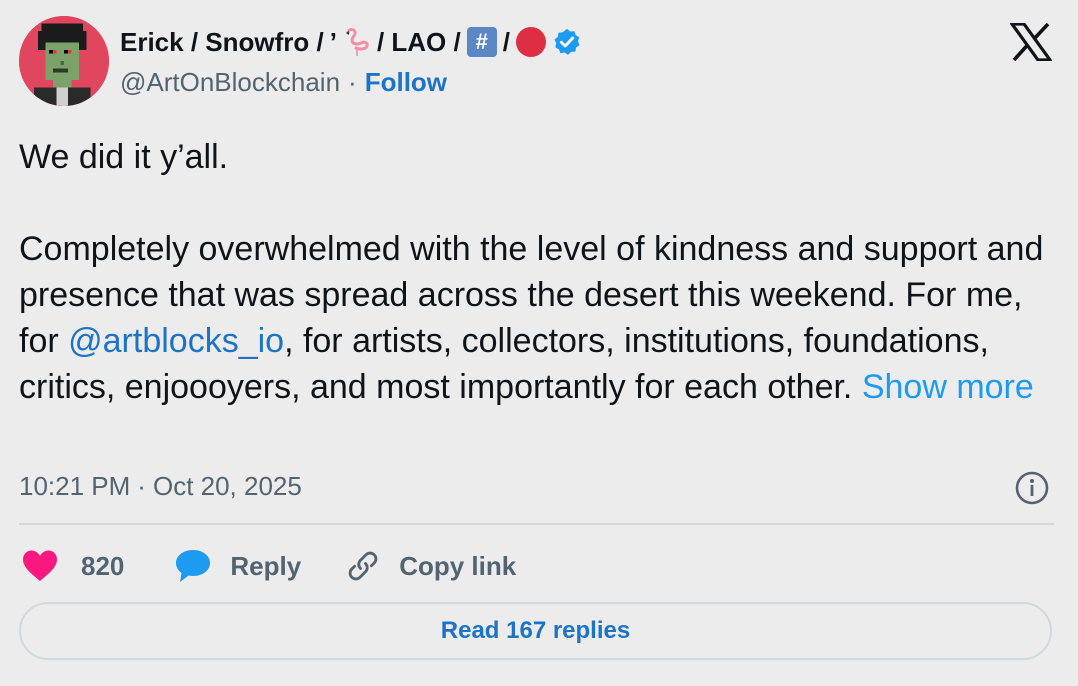 Image resolution: width=1078 pixels, height=686 pixels. What do you see at coordinates (481, 42) in the screenshot?
I see `hash-badge: #` at bounding box center [481, 42].